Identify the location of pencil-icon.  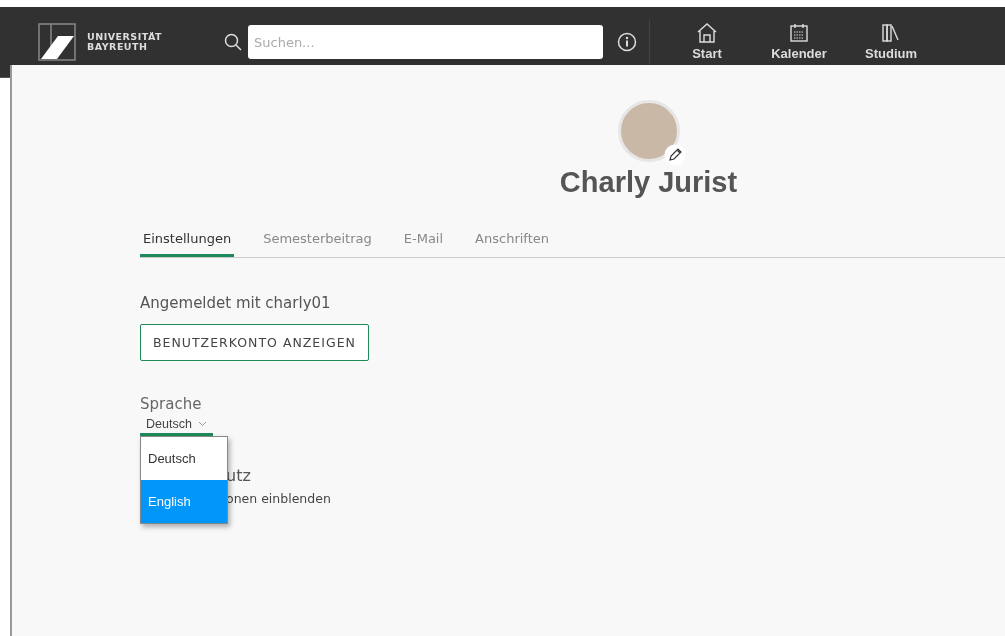
(674, 155).